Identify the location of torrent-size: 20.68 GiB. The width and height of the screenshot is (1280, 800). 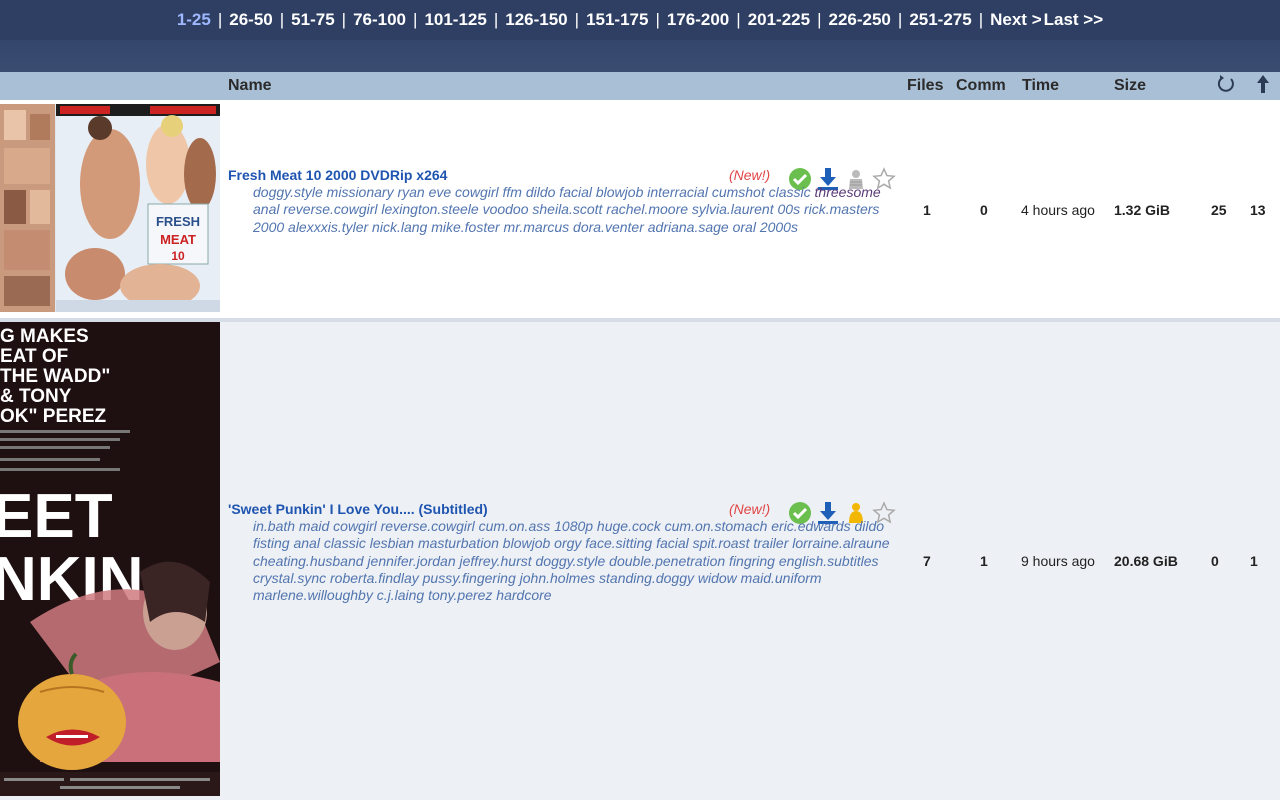
(1146, 561).